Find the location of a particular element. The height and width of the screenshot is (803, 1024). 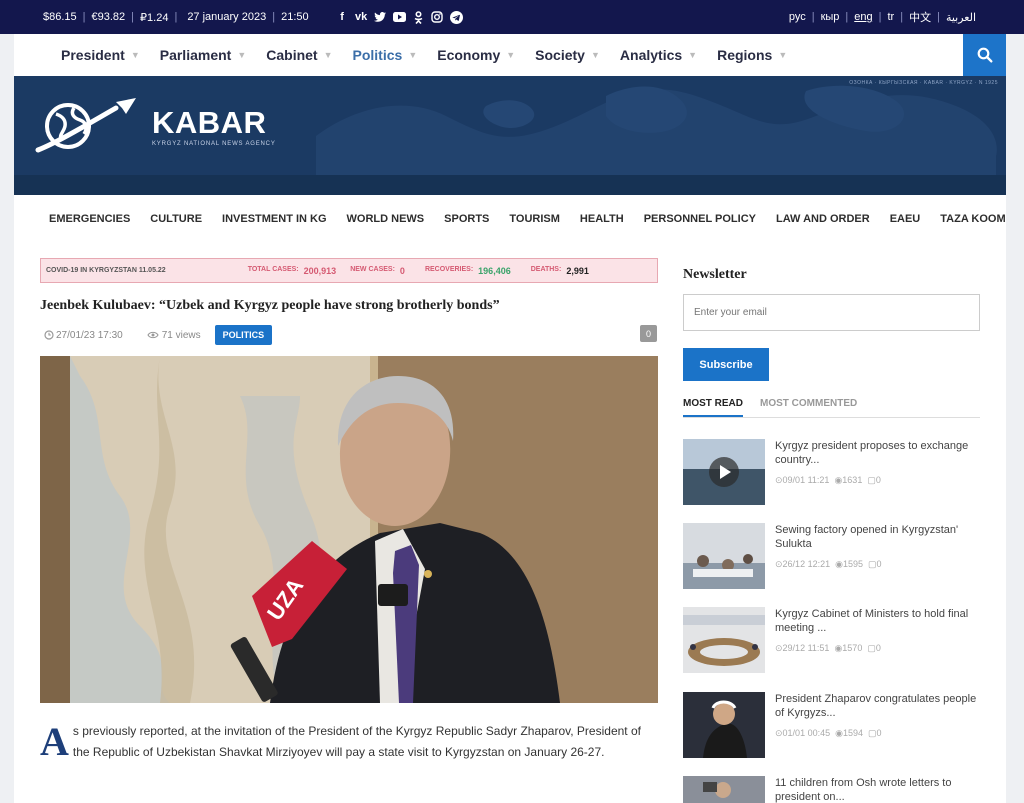

language-switcher: рус | кыр | eng | tr | 中文 | العربية is located at coordinates (882, 17).